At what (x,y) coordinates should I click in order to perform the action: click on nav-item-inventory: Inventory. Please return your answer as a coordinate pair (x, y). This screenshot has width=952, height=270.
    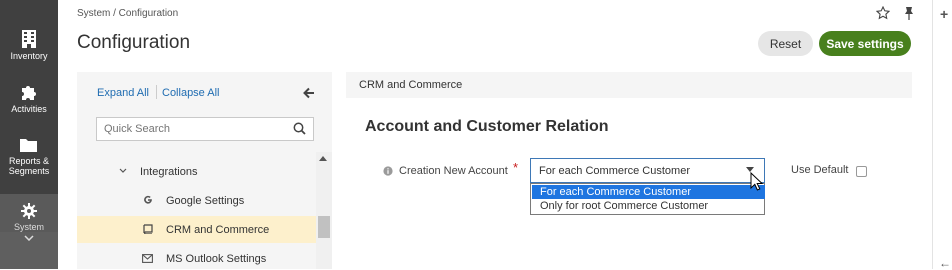
    Looking at the image, I should click on (29, 45).